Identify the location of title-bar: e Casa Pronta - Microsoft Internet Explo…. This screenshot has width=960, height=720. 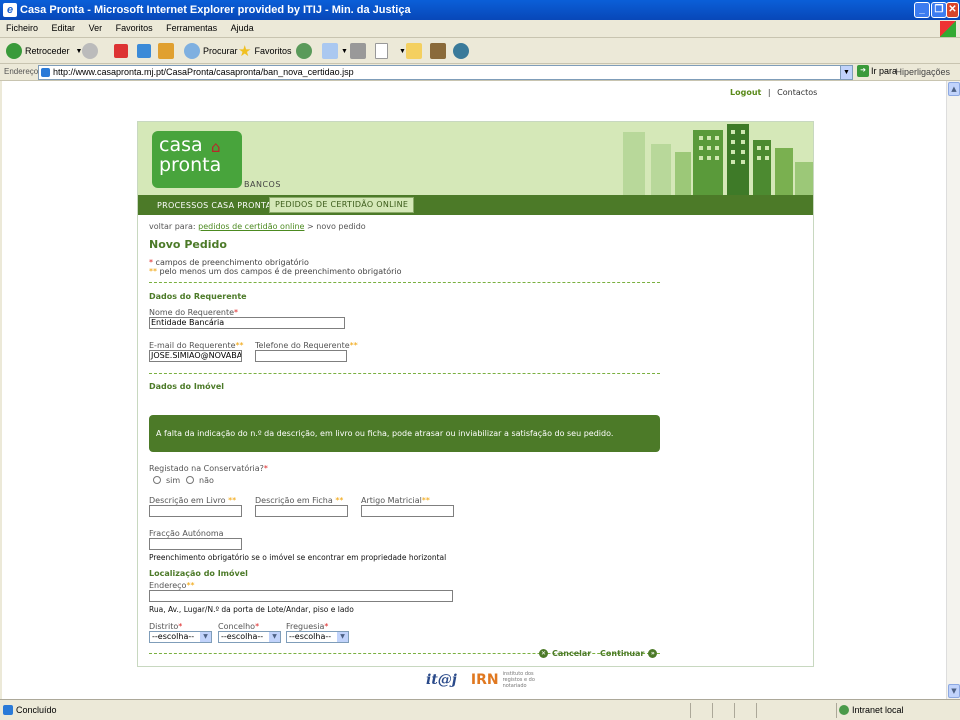
(480, 10).